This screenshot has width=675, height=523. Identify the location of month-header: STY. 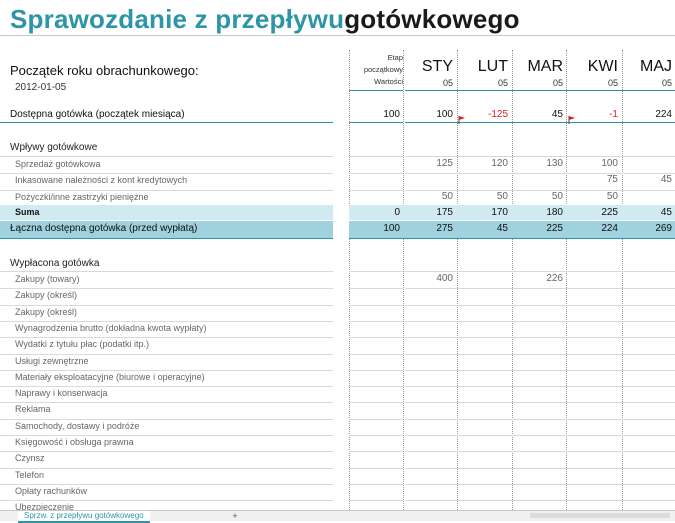
(437, 66).